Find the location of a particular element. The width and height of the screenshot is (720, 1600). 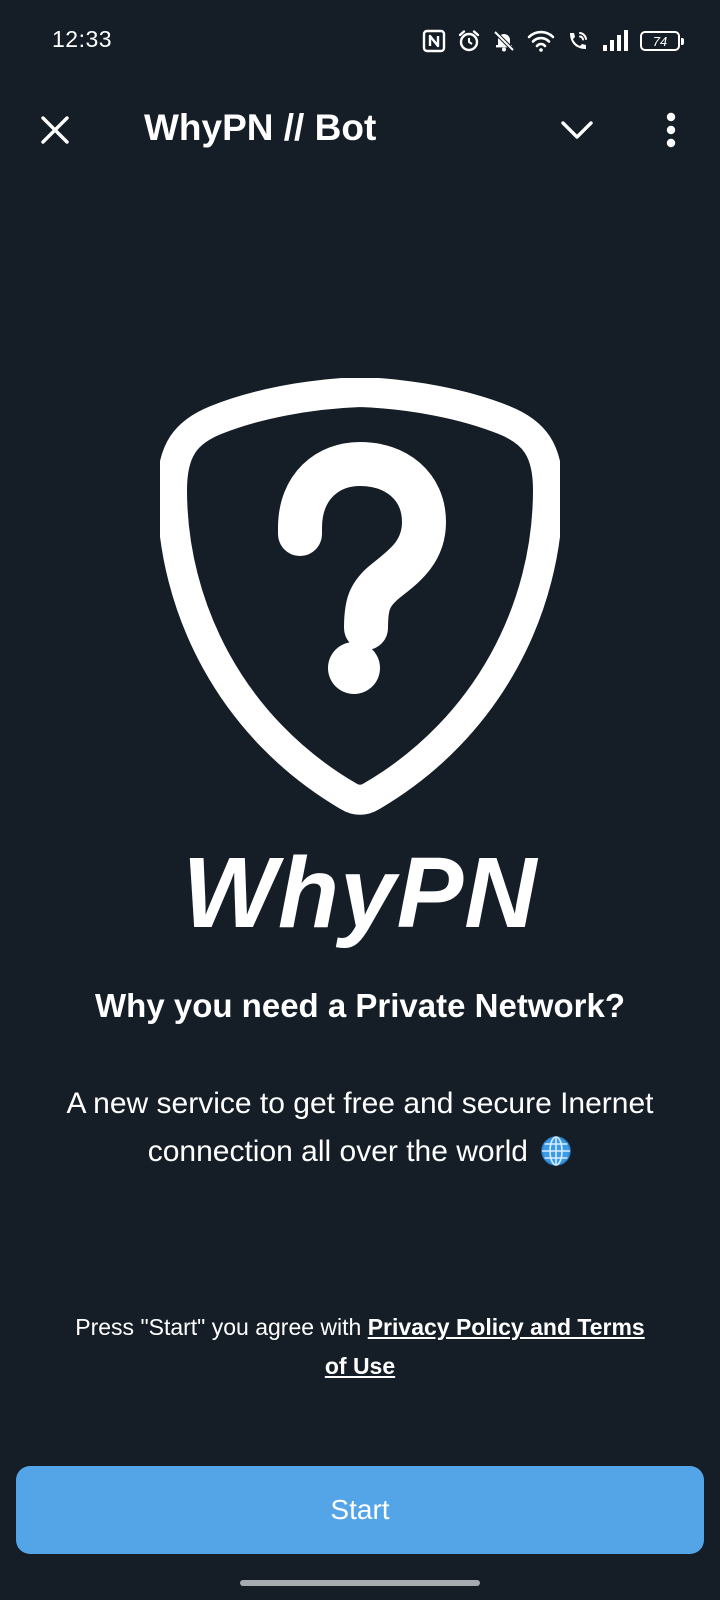

battery-icon: 74 is located at coordinates (662, 41).